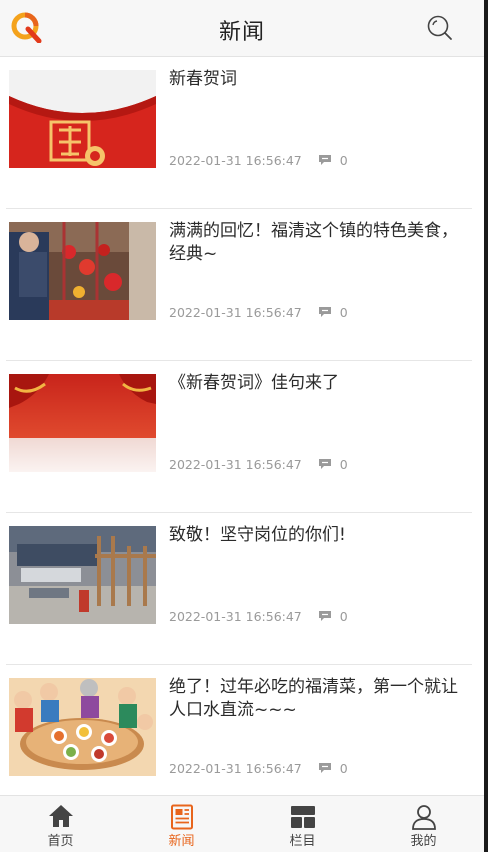 The height and width of the screenshot is (852, 488). I want to click on search-icon, so click(440, 28).